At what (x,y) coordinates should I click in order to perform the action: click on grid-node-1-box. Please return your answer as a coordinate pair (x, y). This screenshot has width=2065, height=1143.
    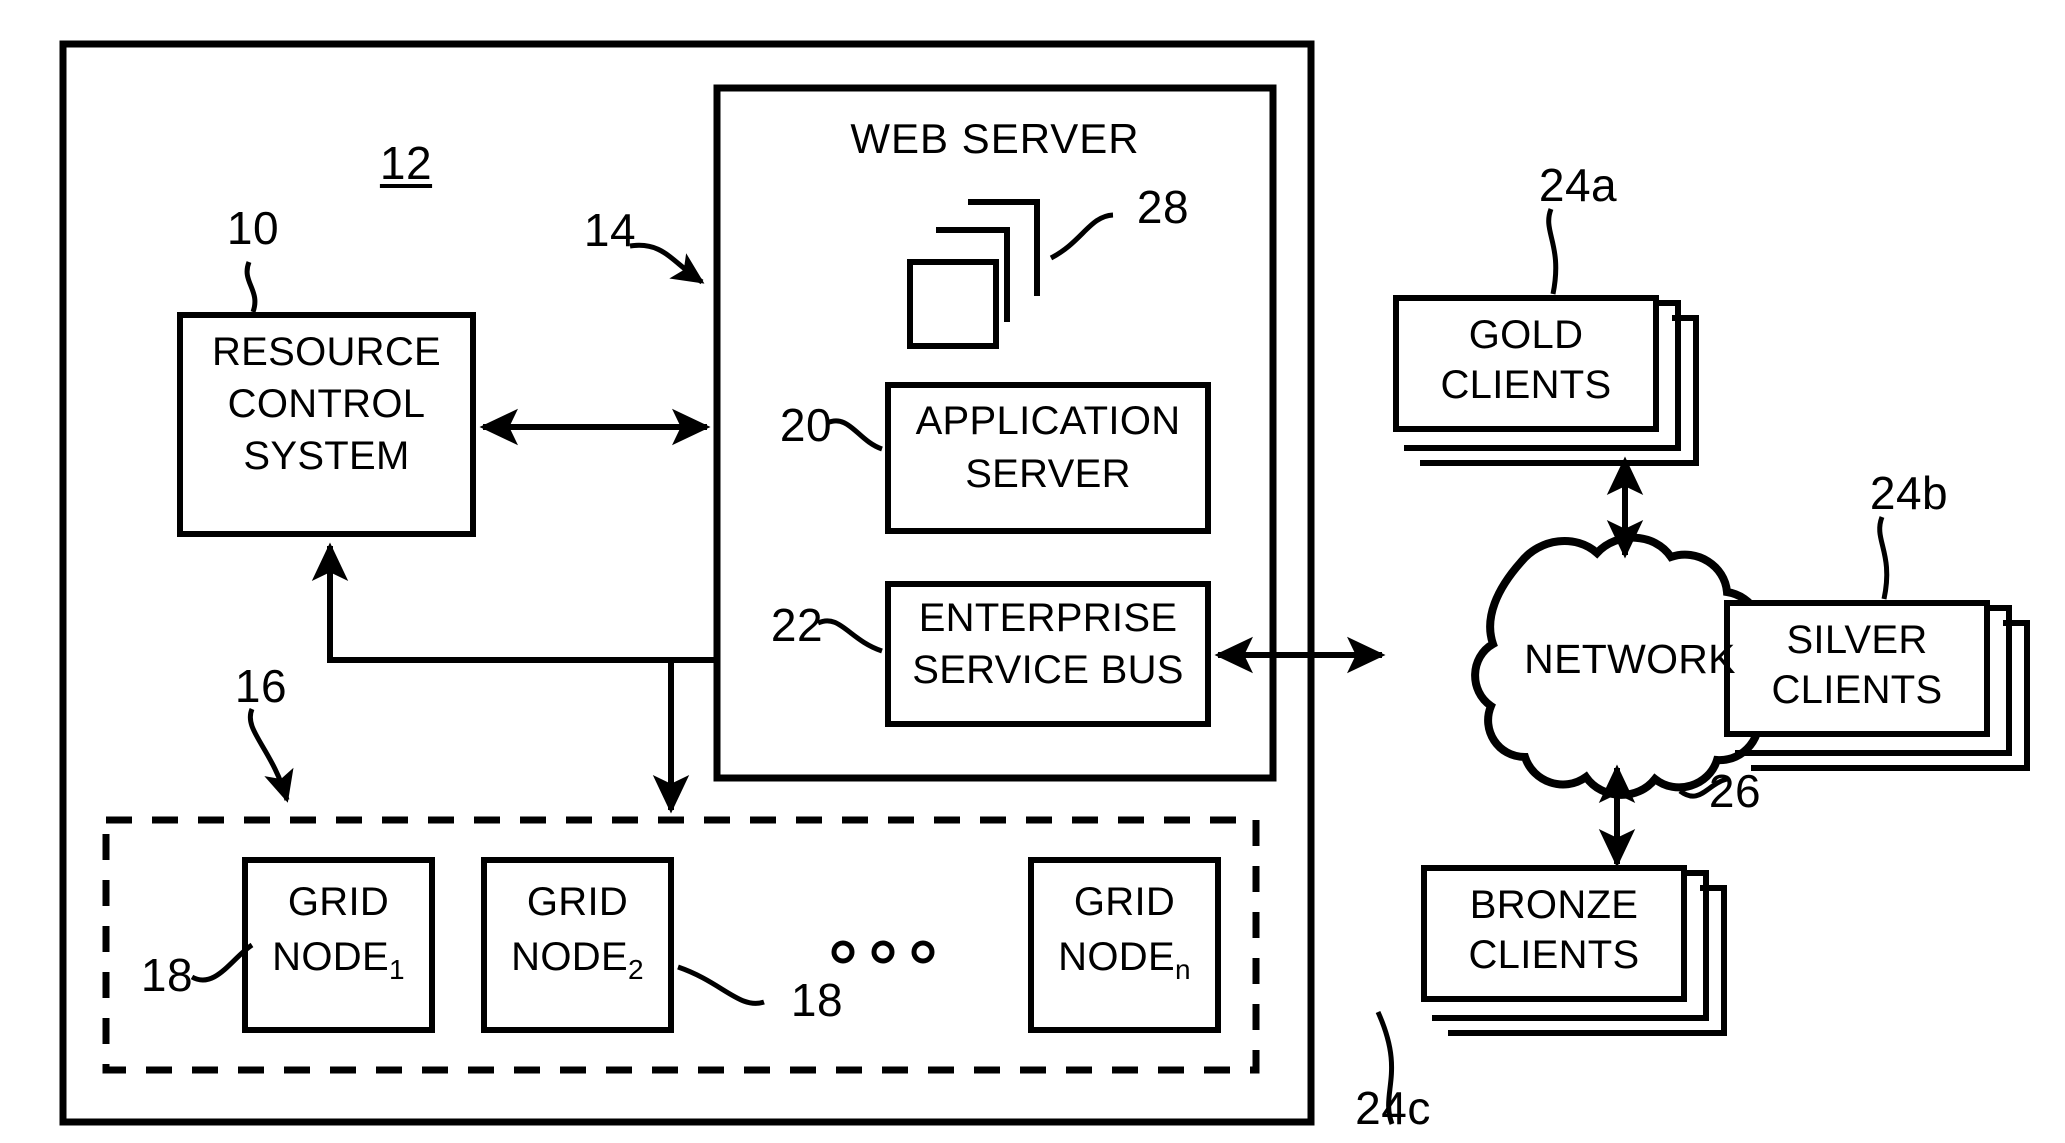
    Looking at the image, I should click on (338, 945).